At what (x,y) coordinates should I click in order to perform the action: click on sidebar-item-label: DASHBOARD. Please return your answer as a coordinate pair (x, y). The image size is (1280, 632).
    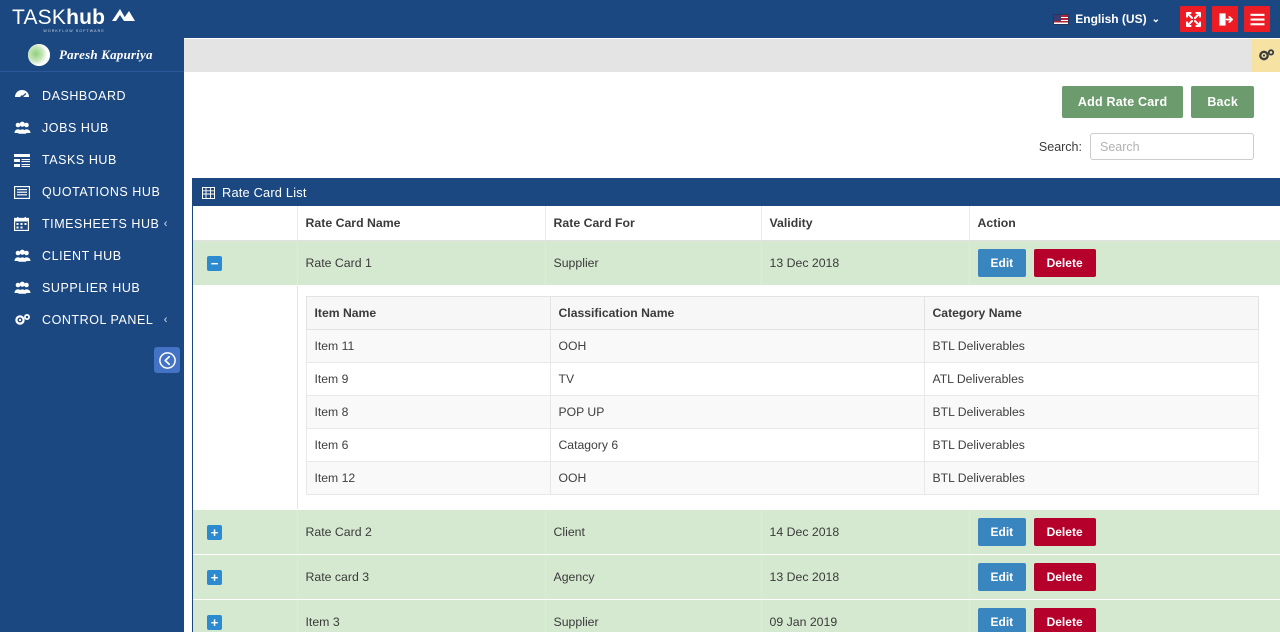
    Looking at the image, I should click on (84, 96).